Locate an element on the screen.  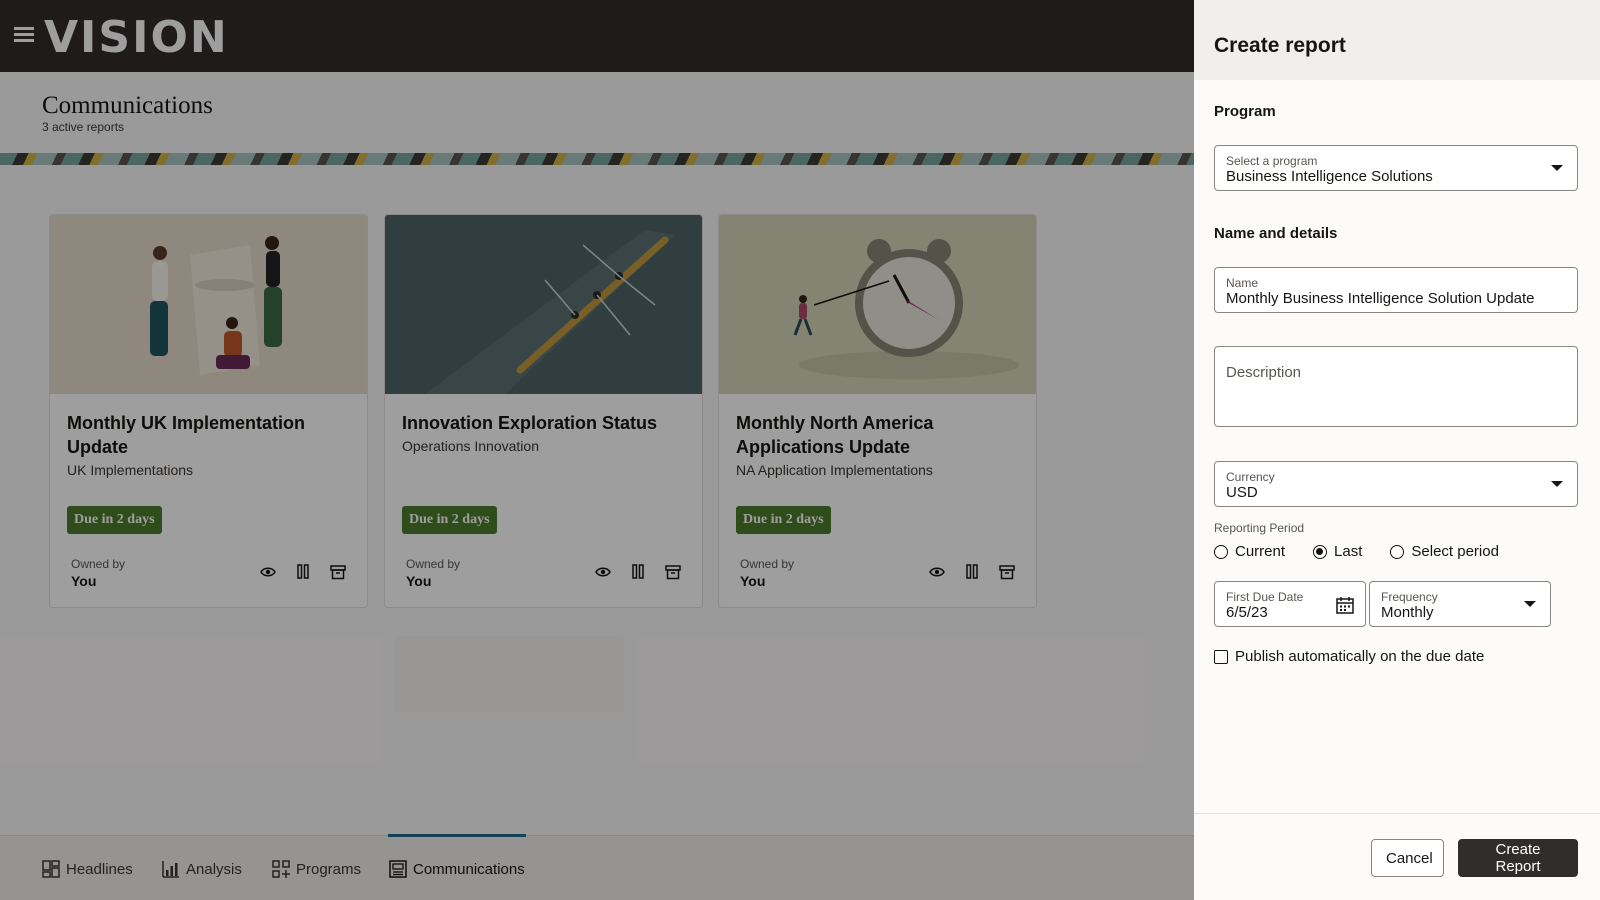
program-select-label: Select a program is located at coordinates (1272, 161).